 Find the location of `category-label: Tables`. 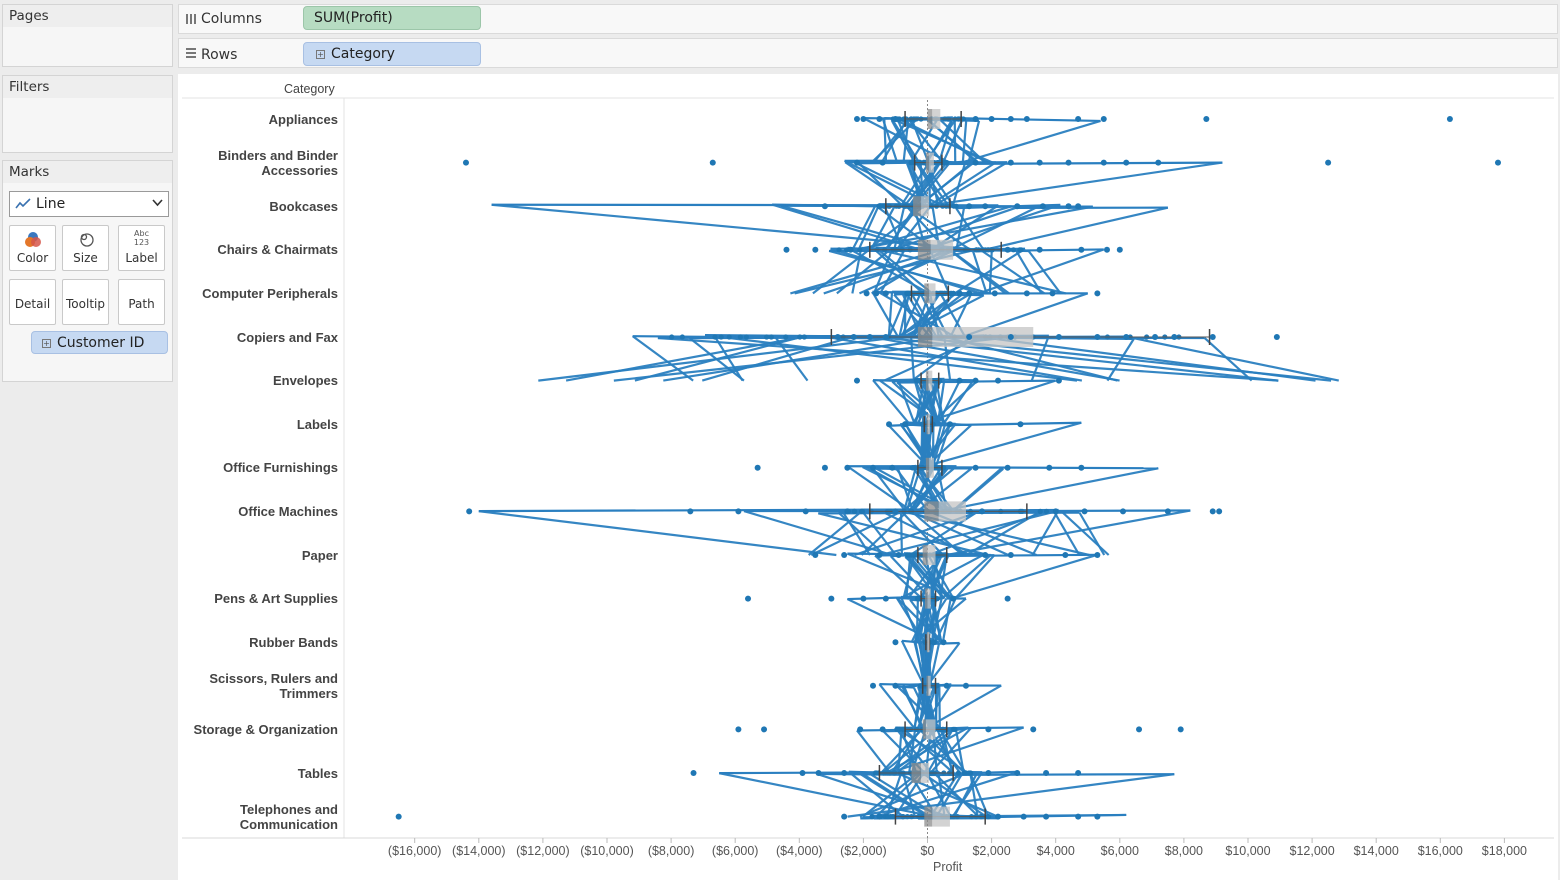

category-label: Tables is located at coordinates (260, 773).